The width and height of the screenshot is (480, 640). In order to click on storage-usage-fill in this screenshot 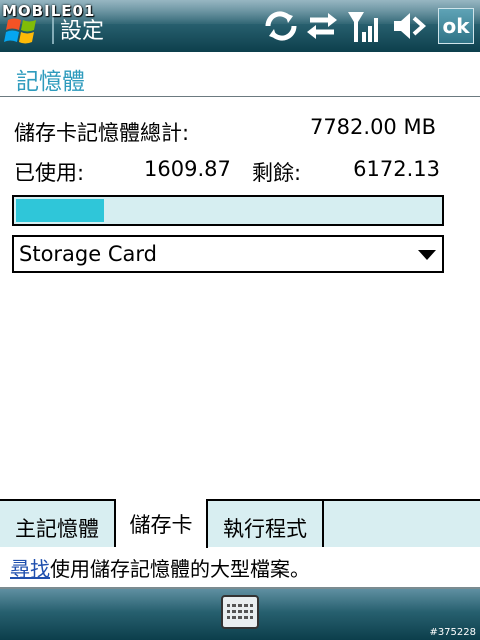, I will do `click(60, 210)`.